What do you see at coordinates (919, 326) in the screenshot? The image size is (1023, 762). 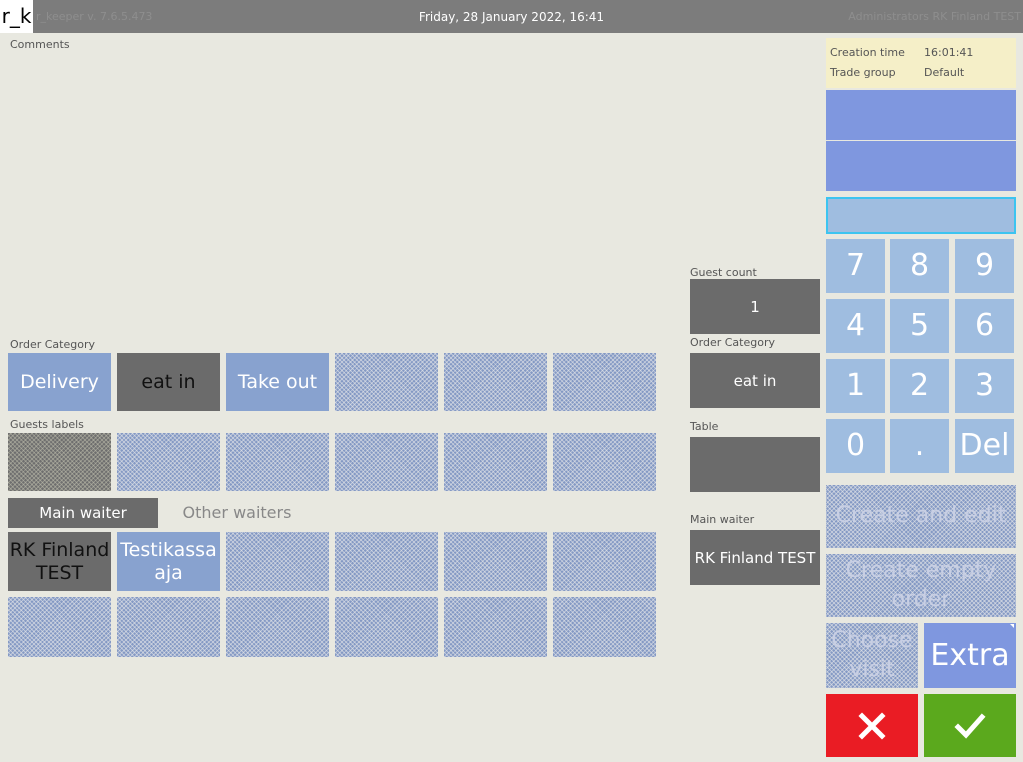 I see `key-5: 5` at bounding box center [919, 326].